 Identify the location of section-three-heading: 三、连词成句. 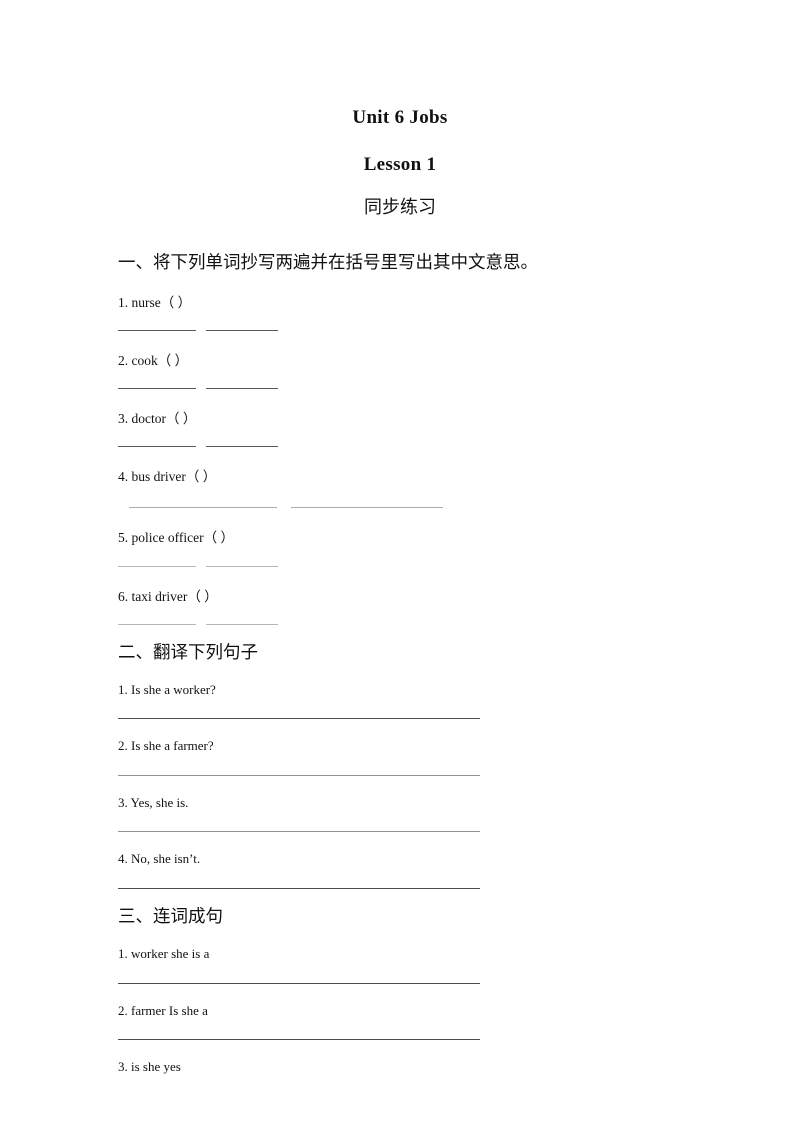
(170, 916).